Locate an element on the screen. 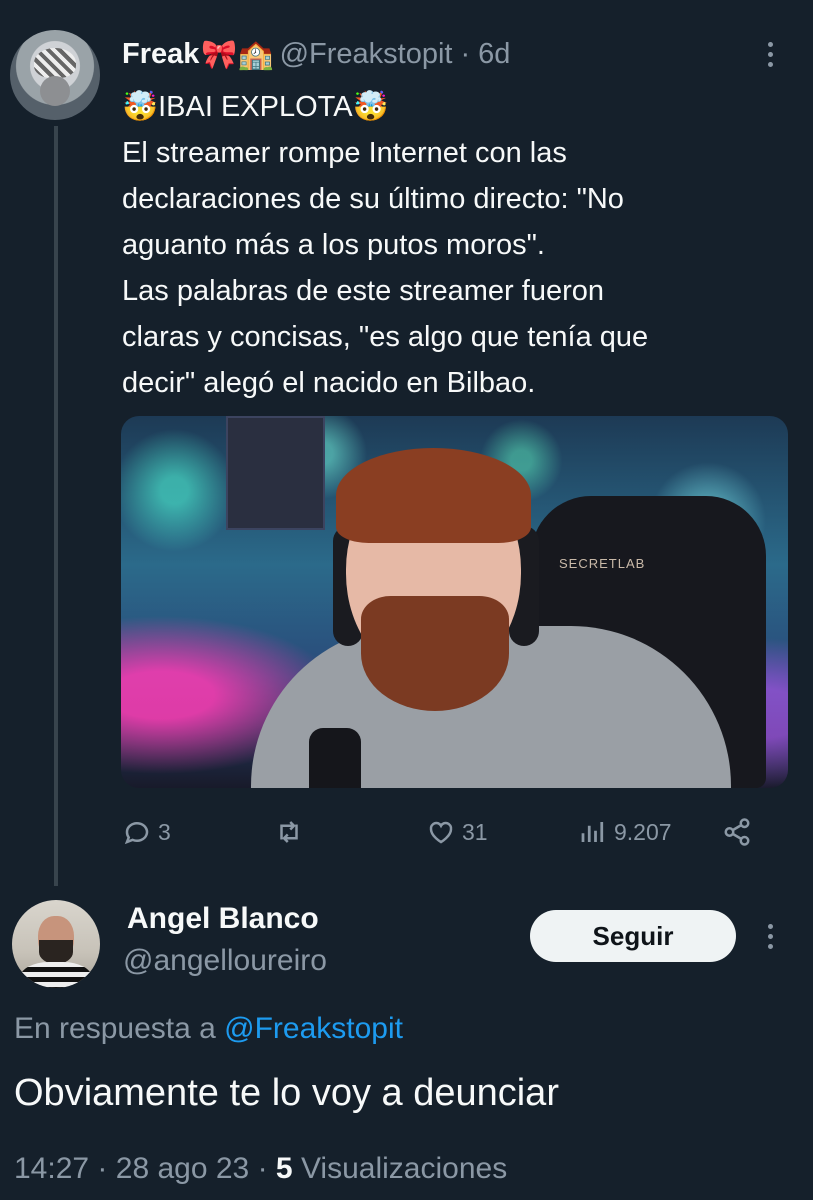  reply-meta: 14:27 · 28 ago 23 · 5 Visualizaciones is located at coordinates (260, 1169).